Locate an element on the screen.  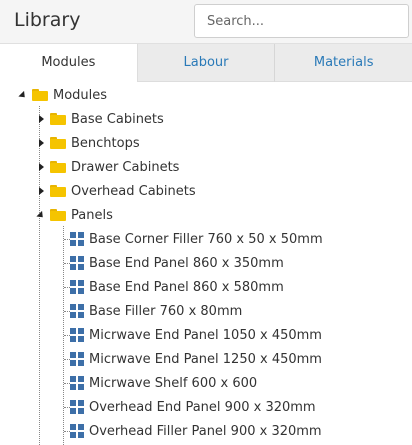
library-tabs: Modules Labour Materials is located at coordinates (206, 63).